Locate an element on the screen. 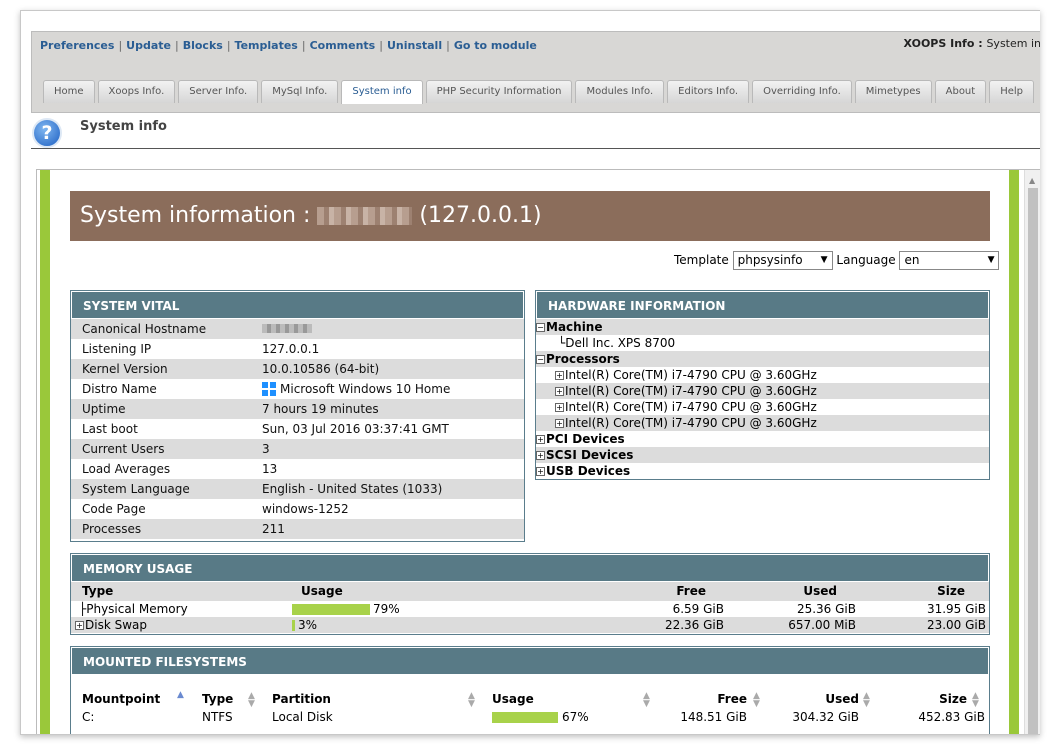 The image size is (1055, 751). page-title: System info is located at coordinates (123, 126).